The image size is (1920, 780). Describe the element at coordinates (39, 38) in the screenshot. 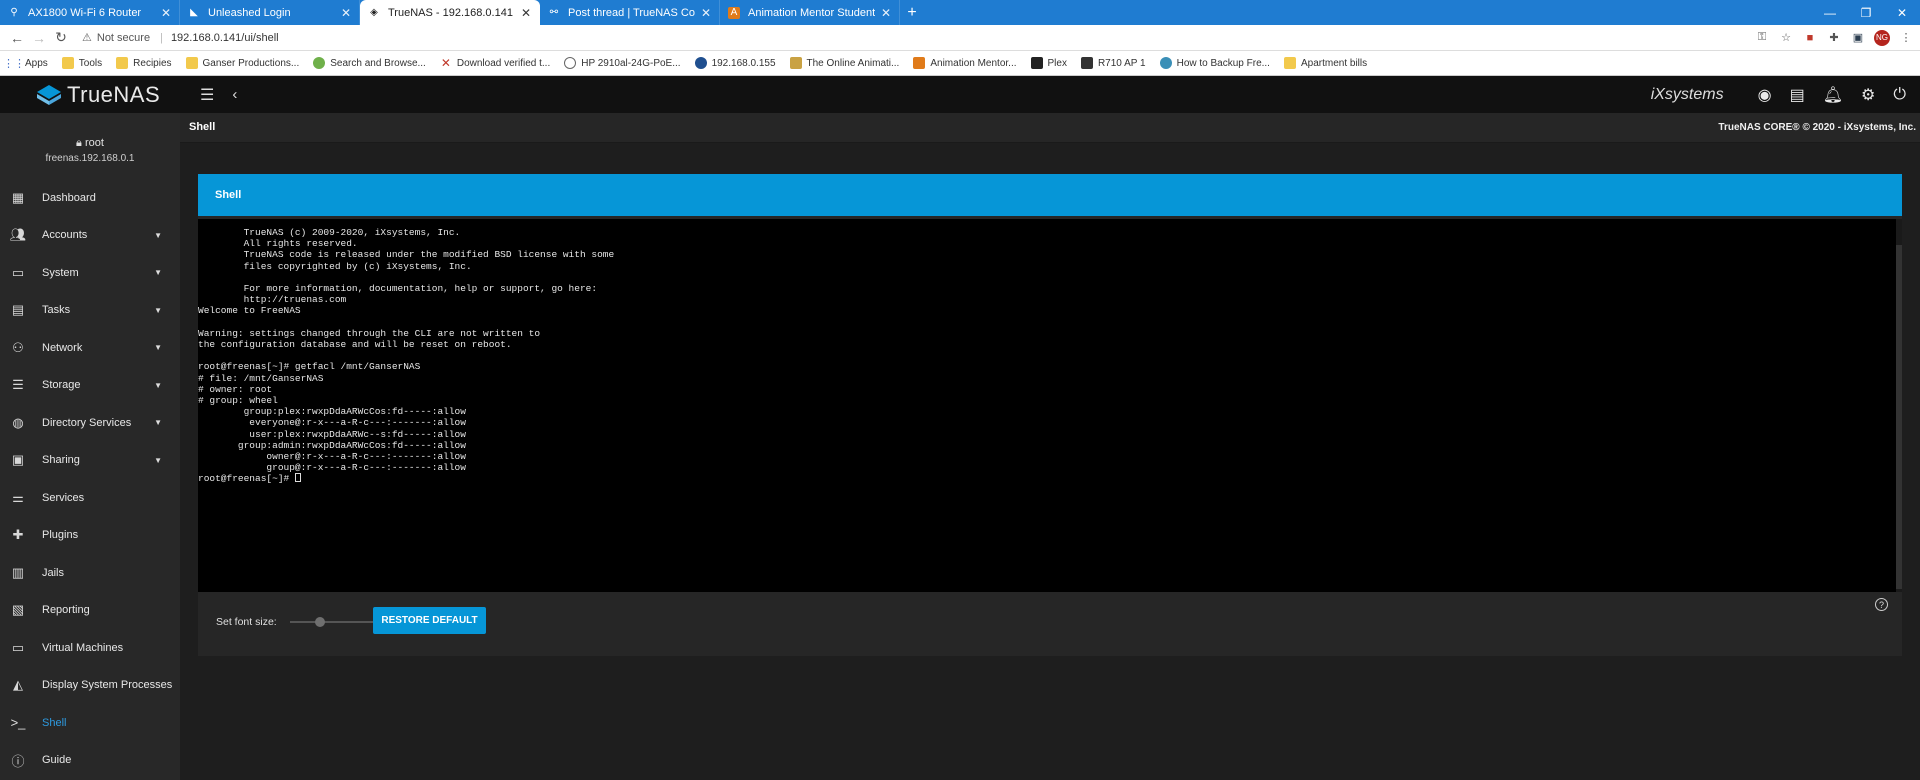

I see `forward-icon: →` at that location.